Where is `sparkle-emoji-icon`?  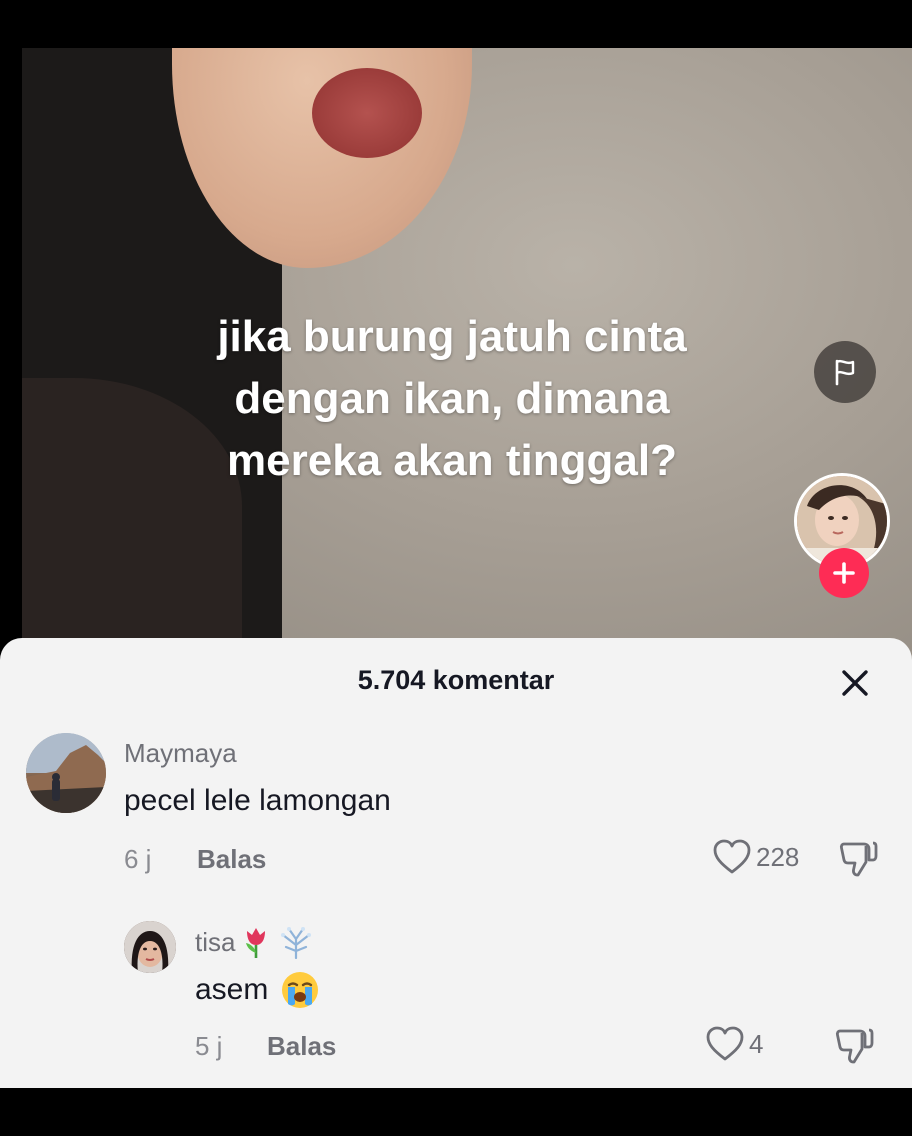
sparkle-emoji-icon is located at coordinates (296, 943).